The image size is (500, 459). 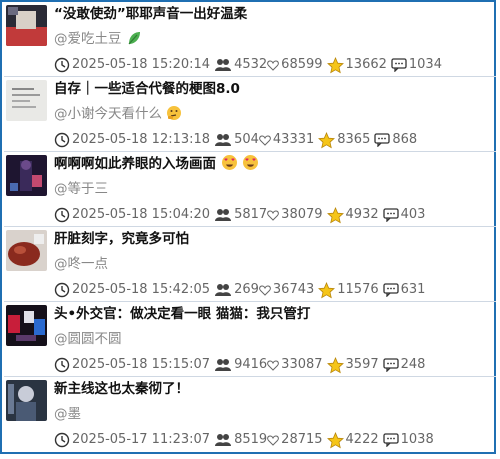 I want to click on comment-count: 248, so click(x=413, y=364).